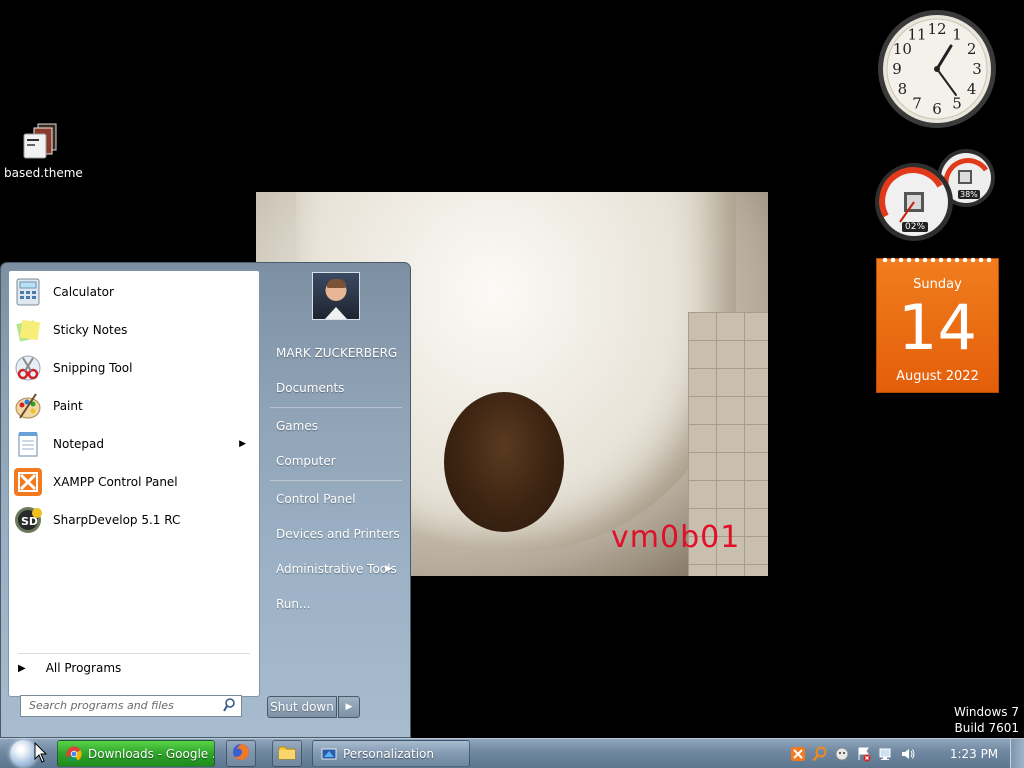 The height and width of the screenshot is (768, 1024). Describe the element at coordinates (133, 292) in the screenshot. I see `program-calculator: Calculator` at that location.